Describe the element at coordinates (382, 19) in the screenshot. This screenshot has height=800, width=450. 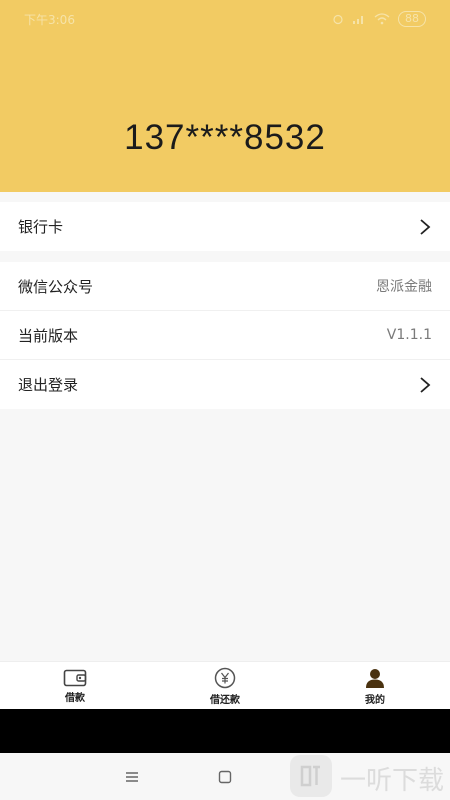
I see `wifi-icon` at that location.